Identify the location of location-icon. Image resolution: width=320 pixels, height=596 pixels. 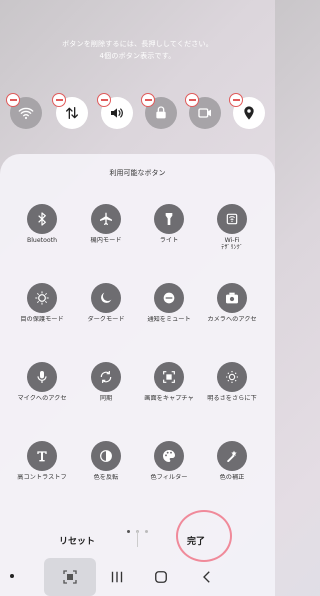
(249, 113).